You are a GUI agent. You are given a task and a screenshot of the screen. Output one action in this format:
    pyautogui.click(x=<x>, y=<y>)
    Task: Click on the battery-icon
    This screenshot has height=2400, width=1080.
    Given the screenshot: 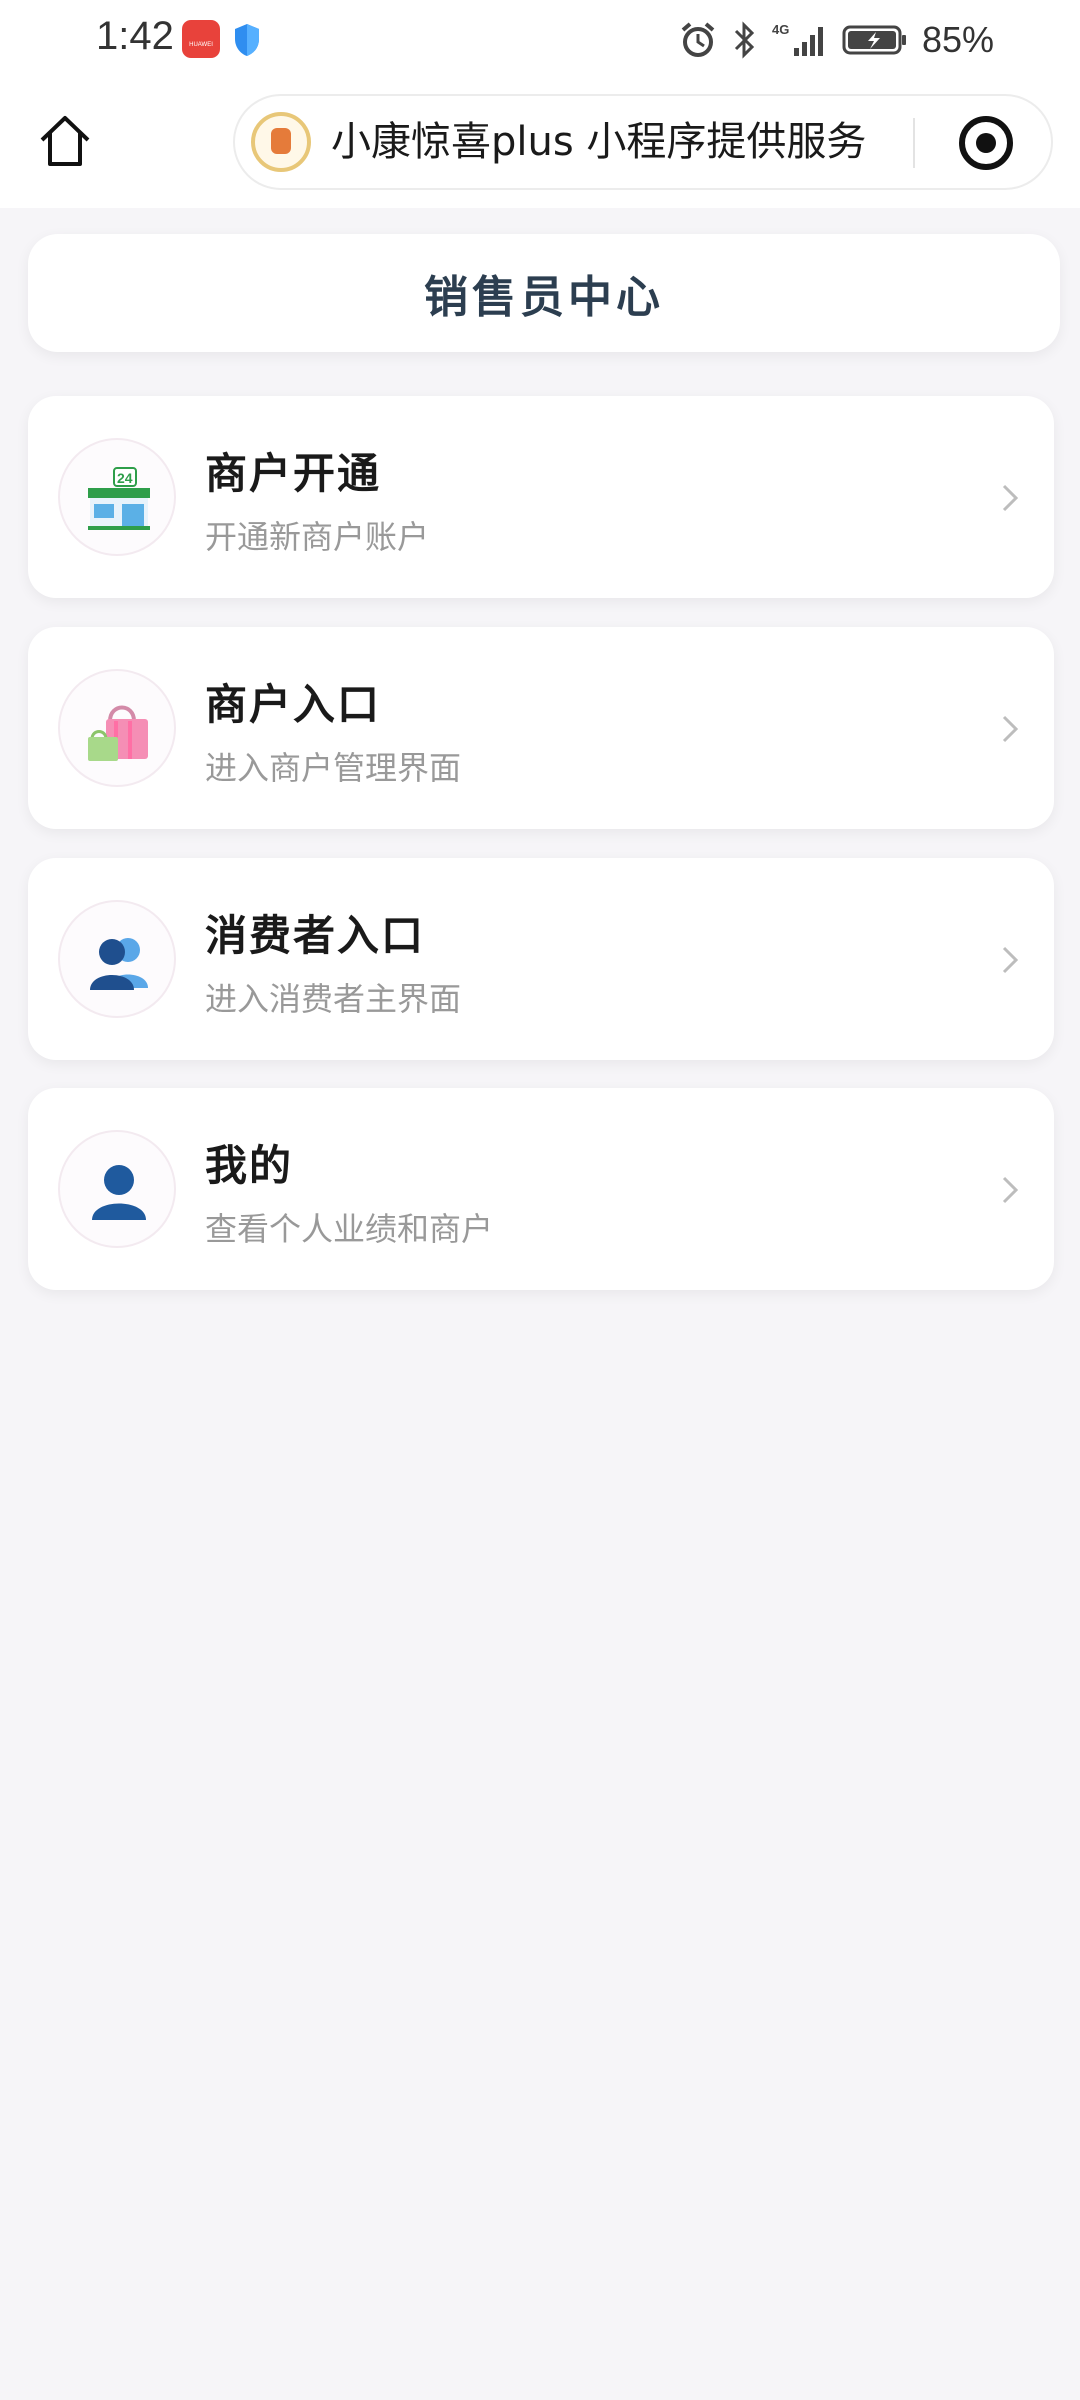 What is the action you would take?
    pyautogui.click(x=874, y=40)
    